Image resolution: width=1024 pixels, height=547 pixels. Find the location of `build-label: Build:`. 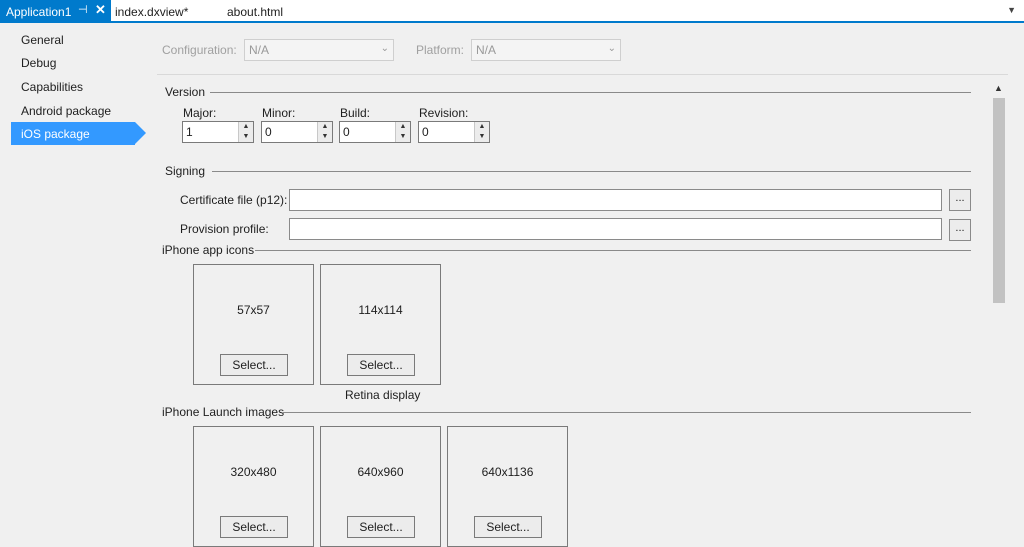

build-label: Build: is located at coordinates (355, 113).